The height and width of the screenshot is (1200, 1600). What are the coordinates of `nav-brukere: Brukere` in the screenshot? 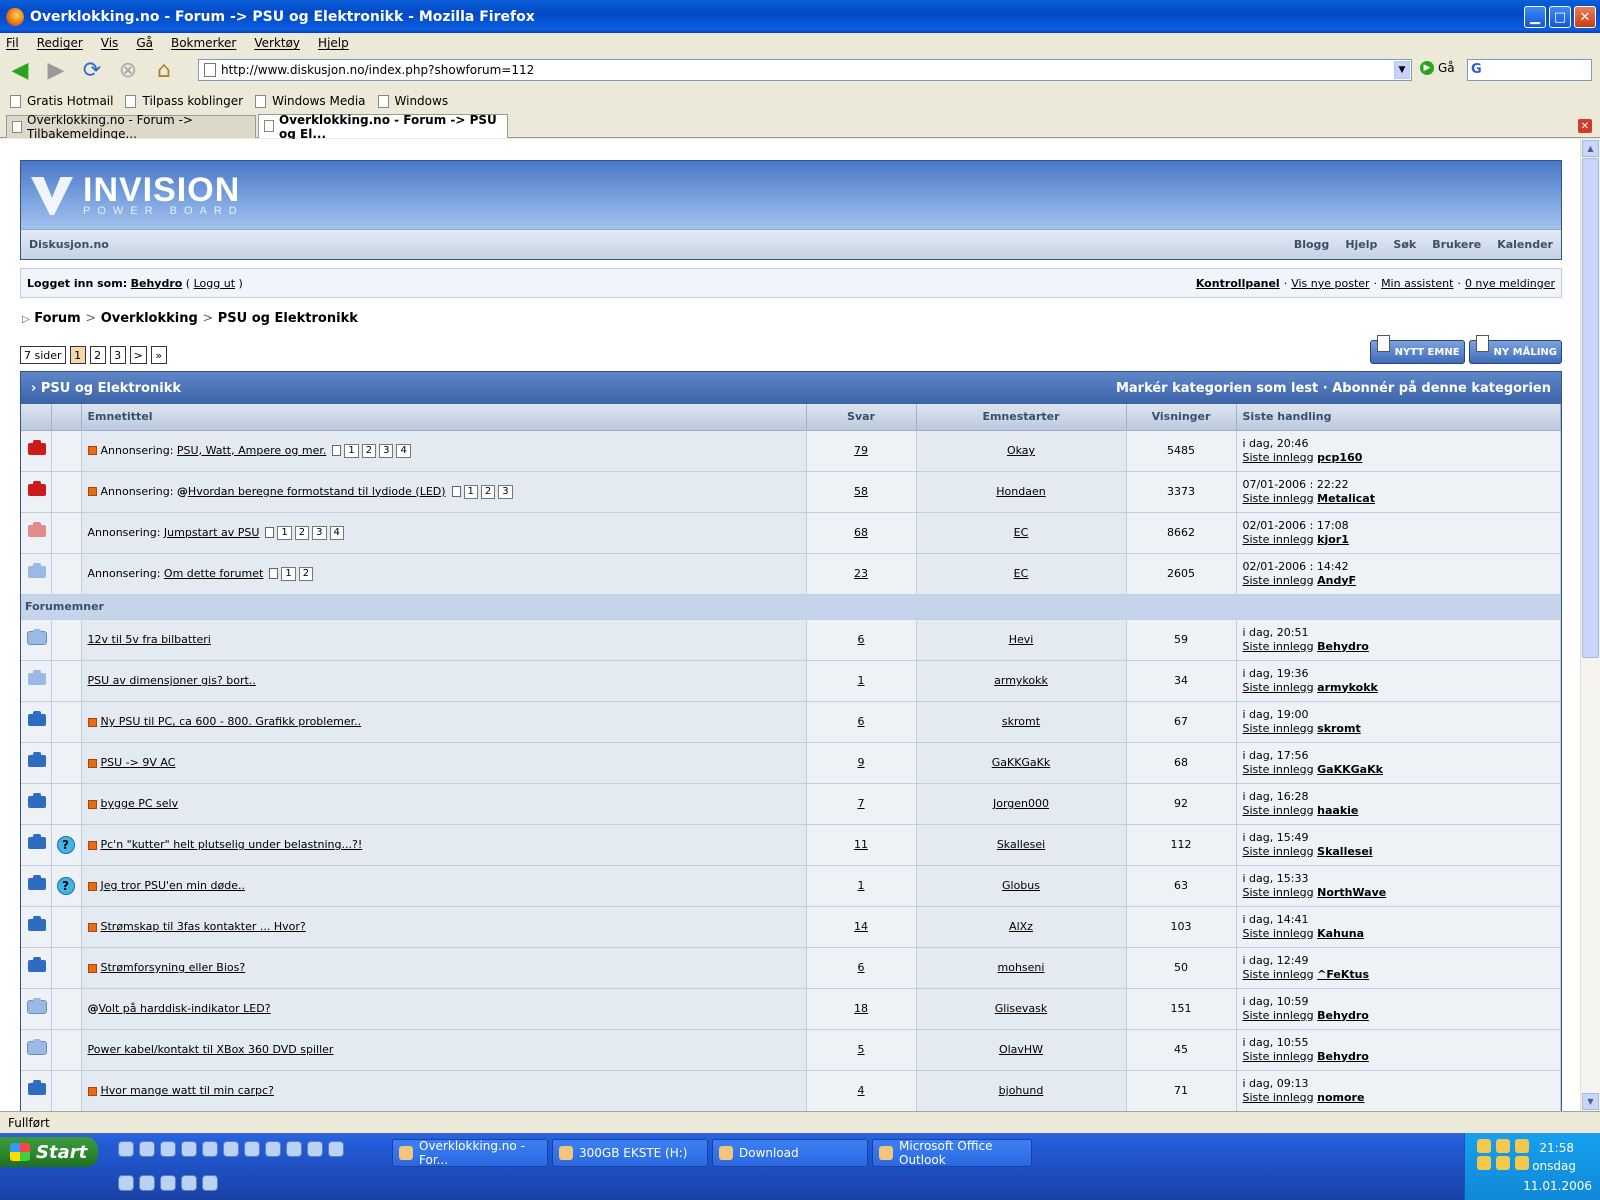 It's located at (1456, 244).